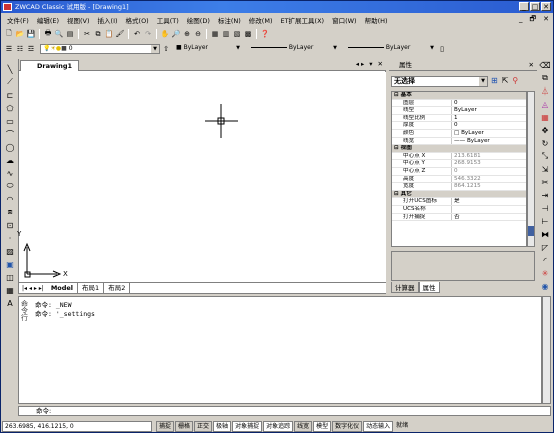  Describe the element at coordinates (545, 104) in the screenshot. I see `offset-icon: ◬` at that location.